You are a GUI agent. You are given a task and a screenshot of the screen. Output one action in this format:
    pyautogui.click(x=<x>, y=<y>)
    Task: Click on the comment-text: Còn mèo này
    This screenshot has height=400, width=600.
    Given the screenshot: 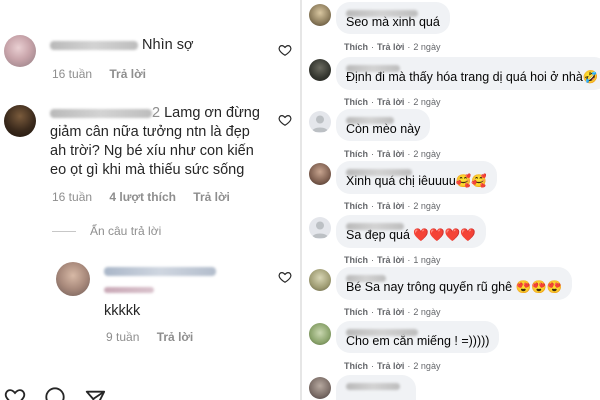 What is the action you would take?
    pyautogui.click(x=383, y=129)
    